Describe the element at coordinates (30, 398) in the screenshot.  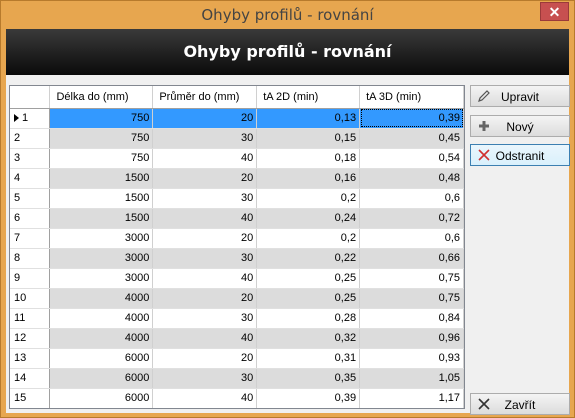
I see `row-header: 15` at that location.